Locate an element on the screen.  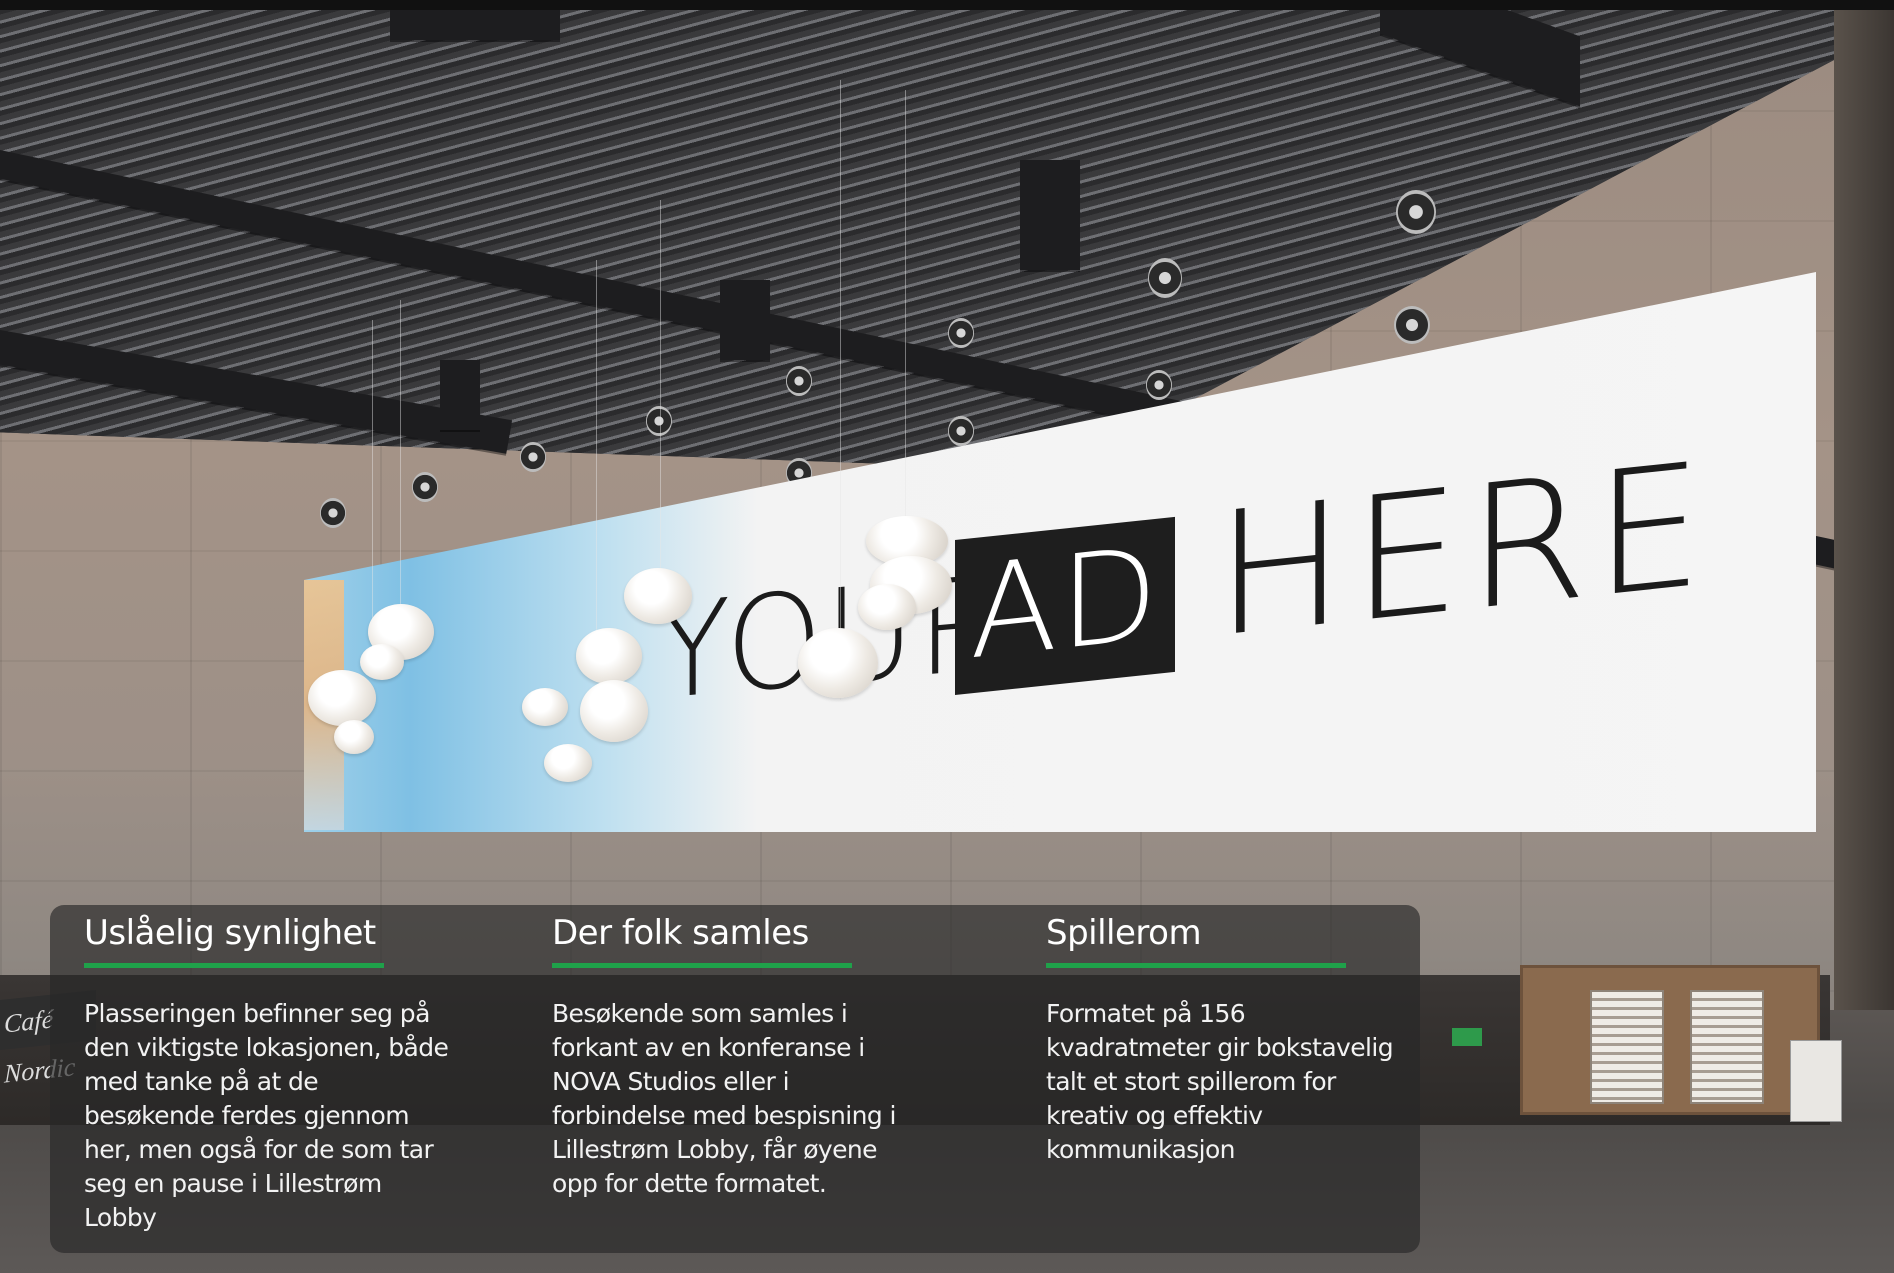
feature-title: Spillerom is located at coordinates (1124, 933).